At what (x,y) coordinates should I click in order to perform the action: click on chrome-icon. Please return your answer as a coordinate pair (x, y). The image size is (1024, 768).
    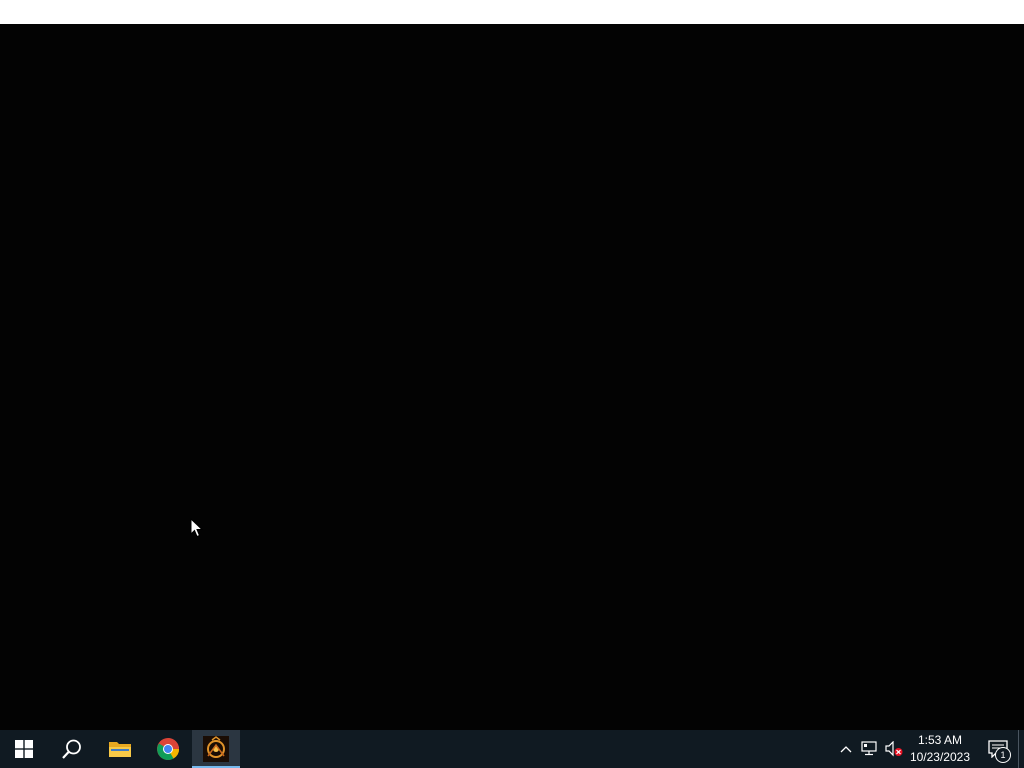
    Looking at the image, I should click on (168, 749).